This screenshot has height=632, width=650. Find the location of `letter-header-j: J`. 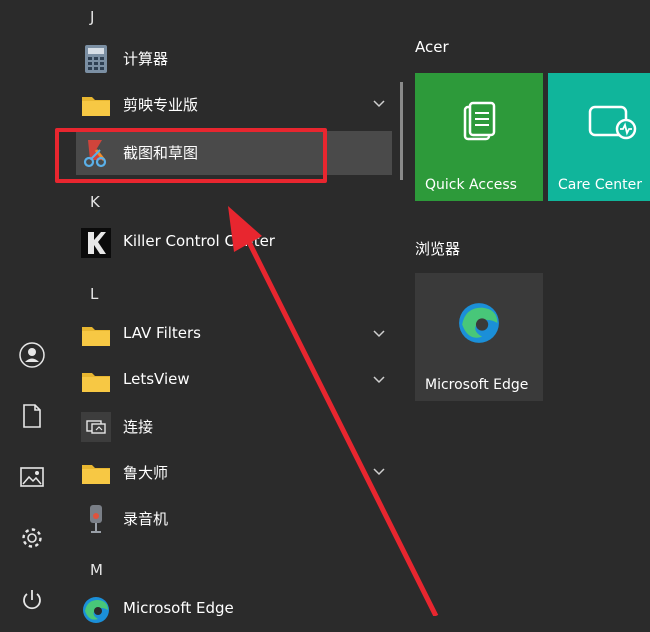

letter-header-j: J is located at coordinates (92, 17).